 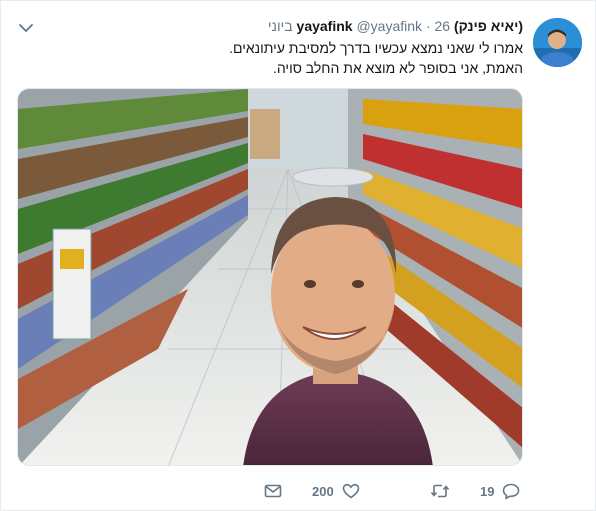 What do you see at coordinates (298, 491) in the screenshot?
I see `tweet-actions: 200 19` at bounding box center [298, 491].